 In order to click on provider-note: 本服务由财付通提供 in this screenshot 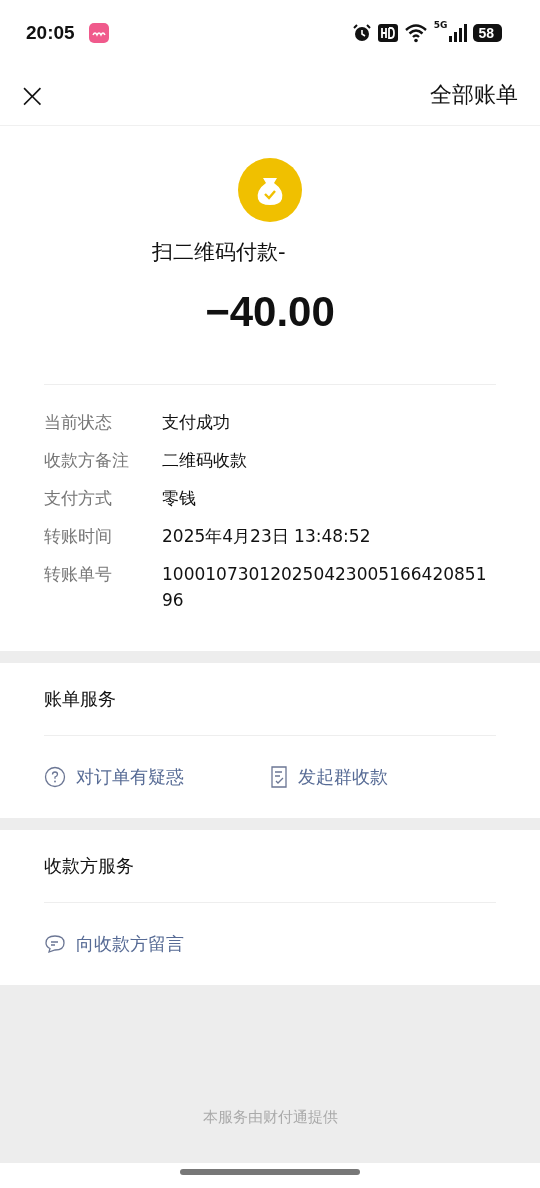, I will do `click(270, 1117)`.